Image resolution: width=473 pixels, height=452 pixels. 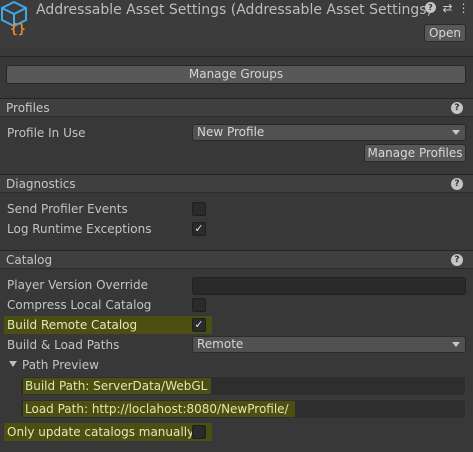 What do you see at coordinates (79, 305) in the screenshot?
I see `compress-local-catalog-label: Compress Local Catalog` at bounding box center [79, 305].